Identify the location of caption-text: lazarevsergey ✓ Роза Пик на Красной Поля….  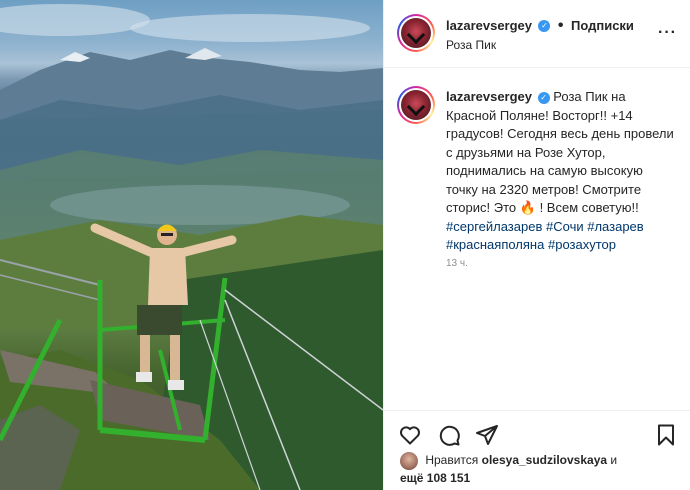
(561, 171).